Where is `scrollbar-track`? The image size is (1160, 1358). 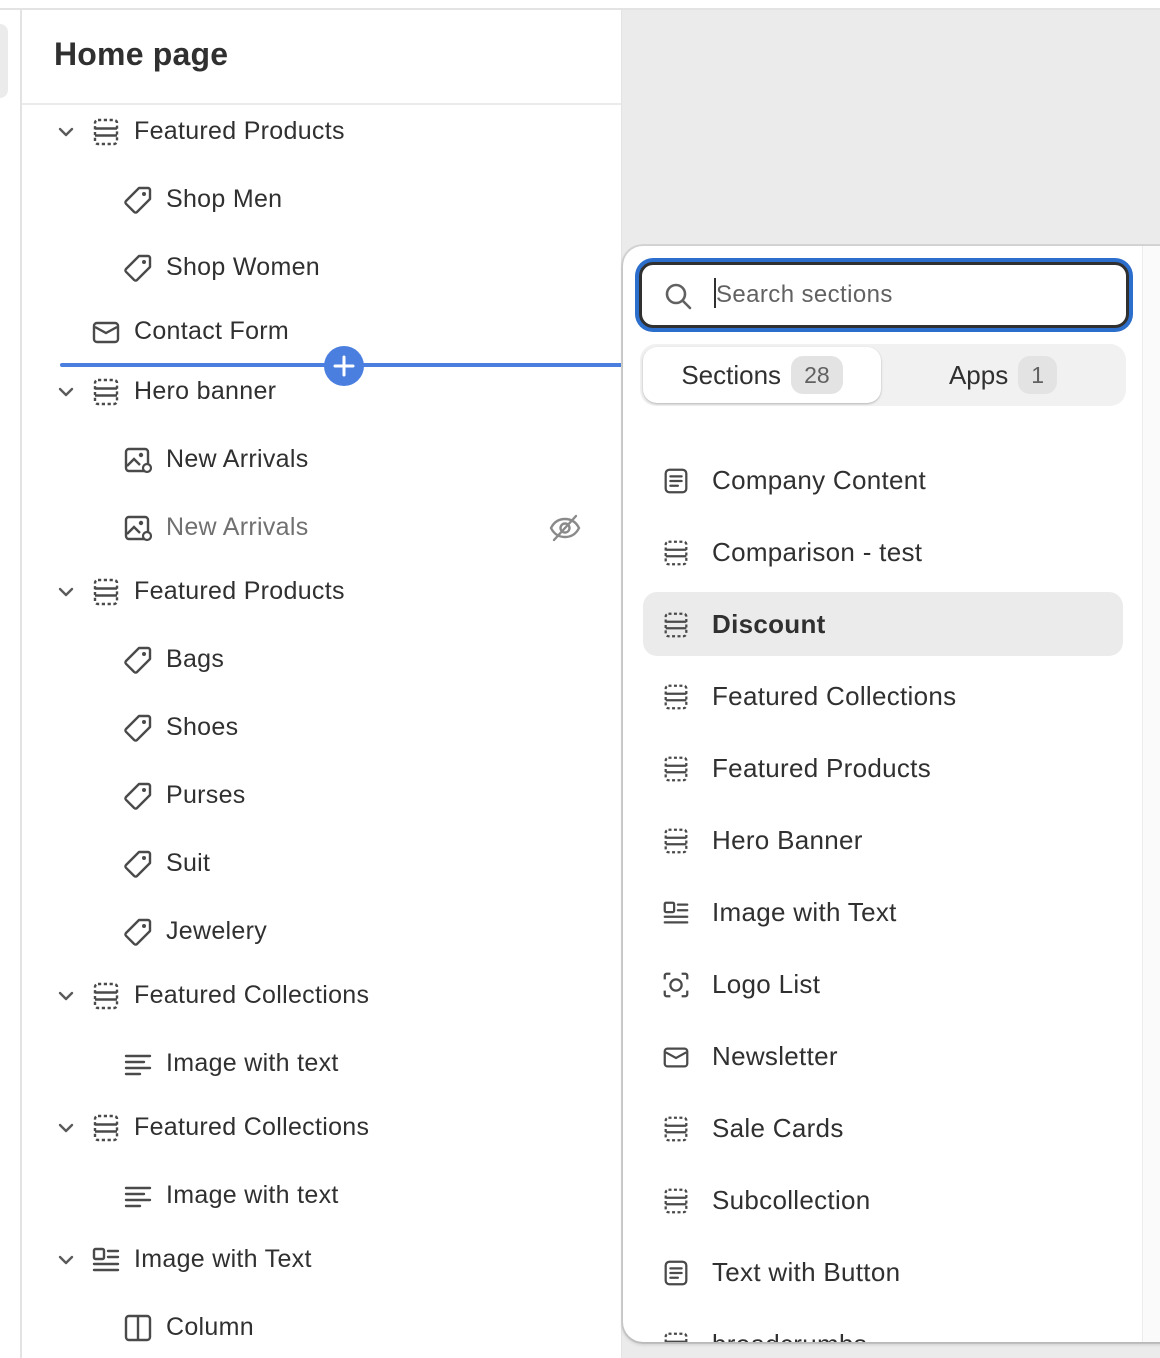
scrollbar-track is located at coordinates (1151, 794).